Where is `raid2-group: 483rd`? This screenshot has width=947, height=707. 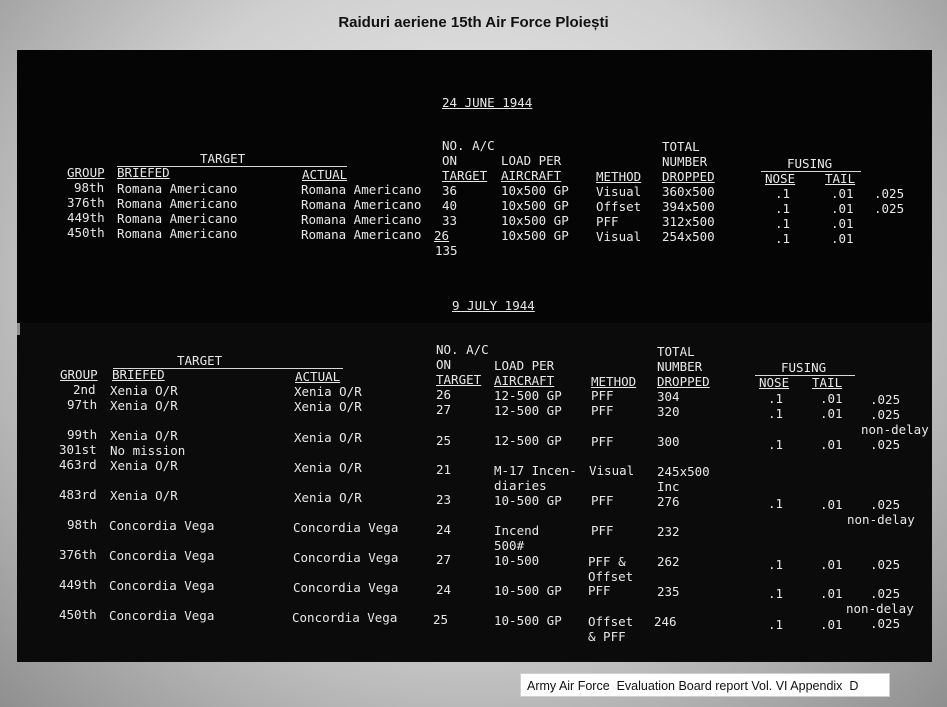
raid2-group: 483rd is located at coordinates (78, 494).